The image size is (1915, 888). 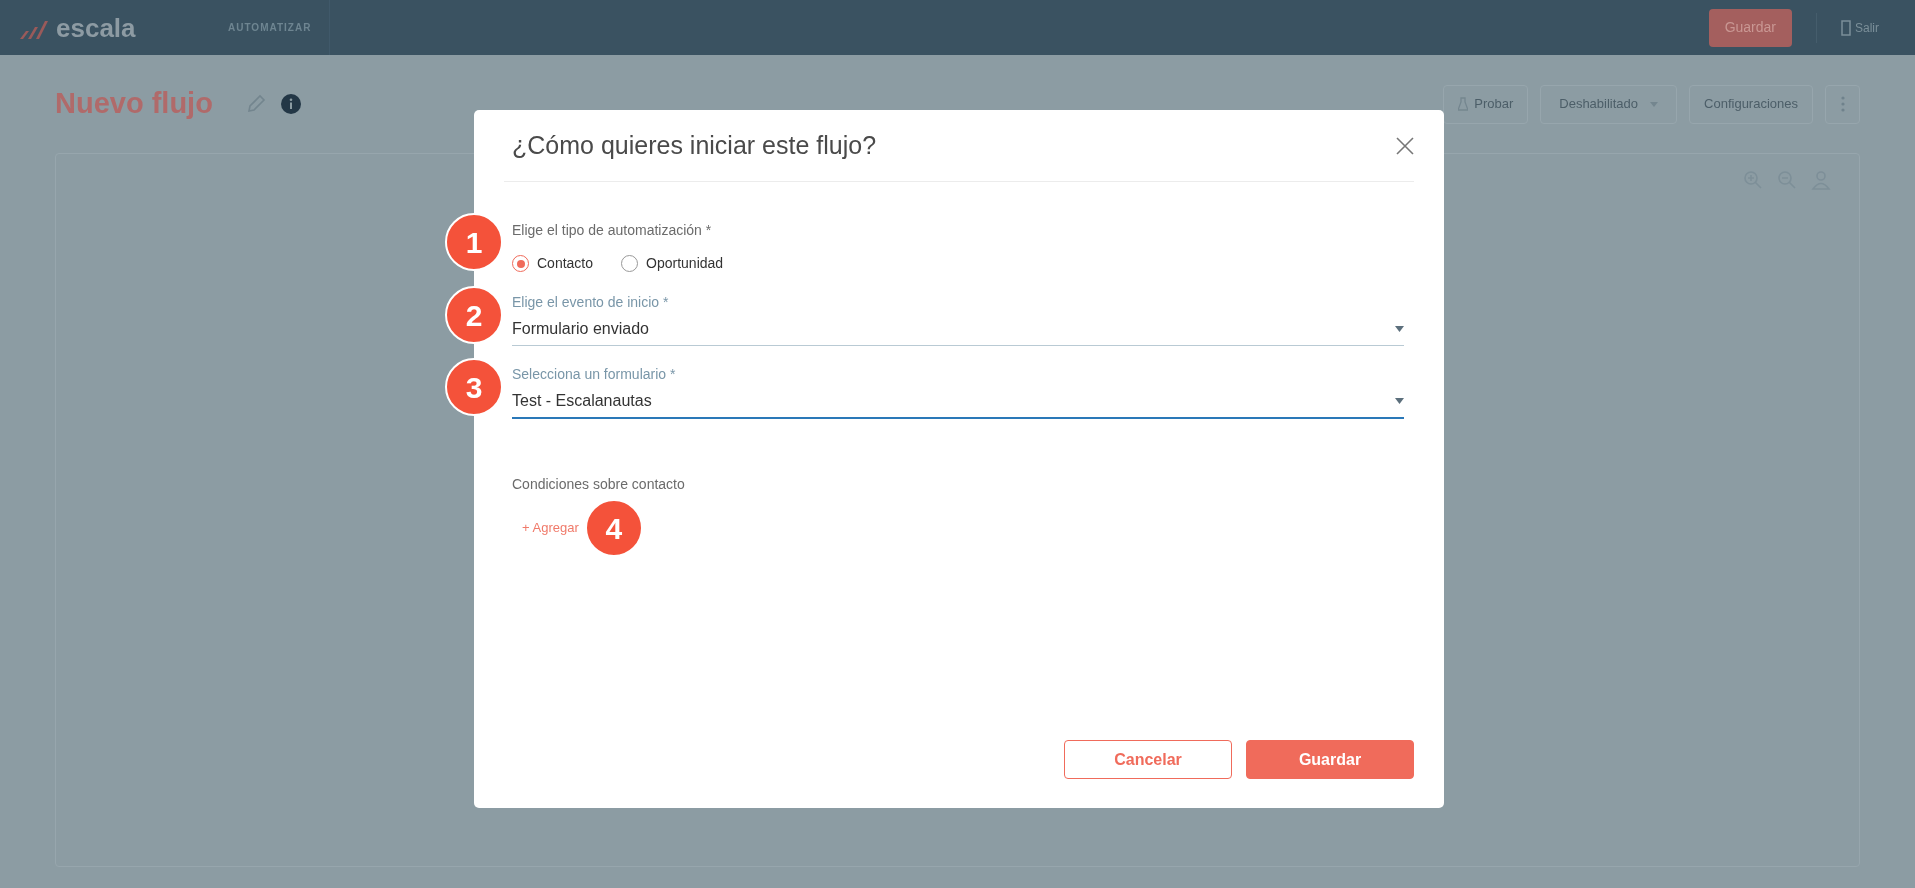 What do you see at coordinates (672, 263) in the screenshot?
I see `radio-option: Oportunidad` at bounding box center [672, 263].